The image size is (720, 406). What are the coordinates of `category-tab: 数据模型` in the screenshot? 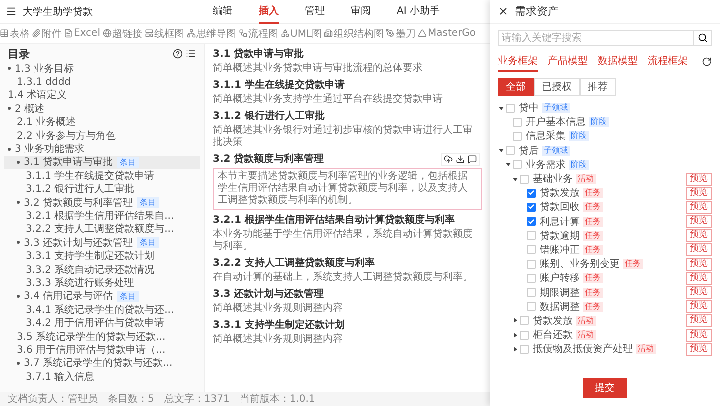 It's located at (618, 62).